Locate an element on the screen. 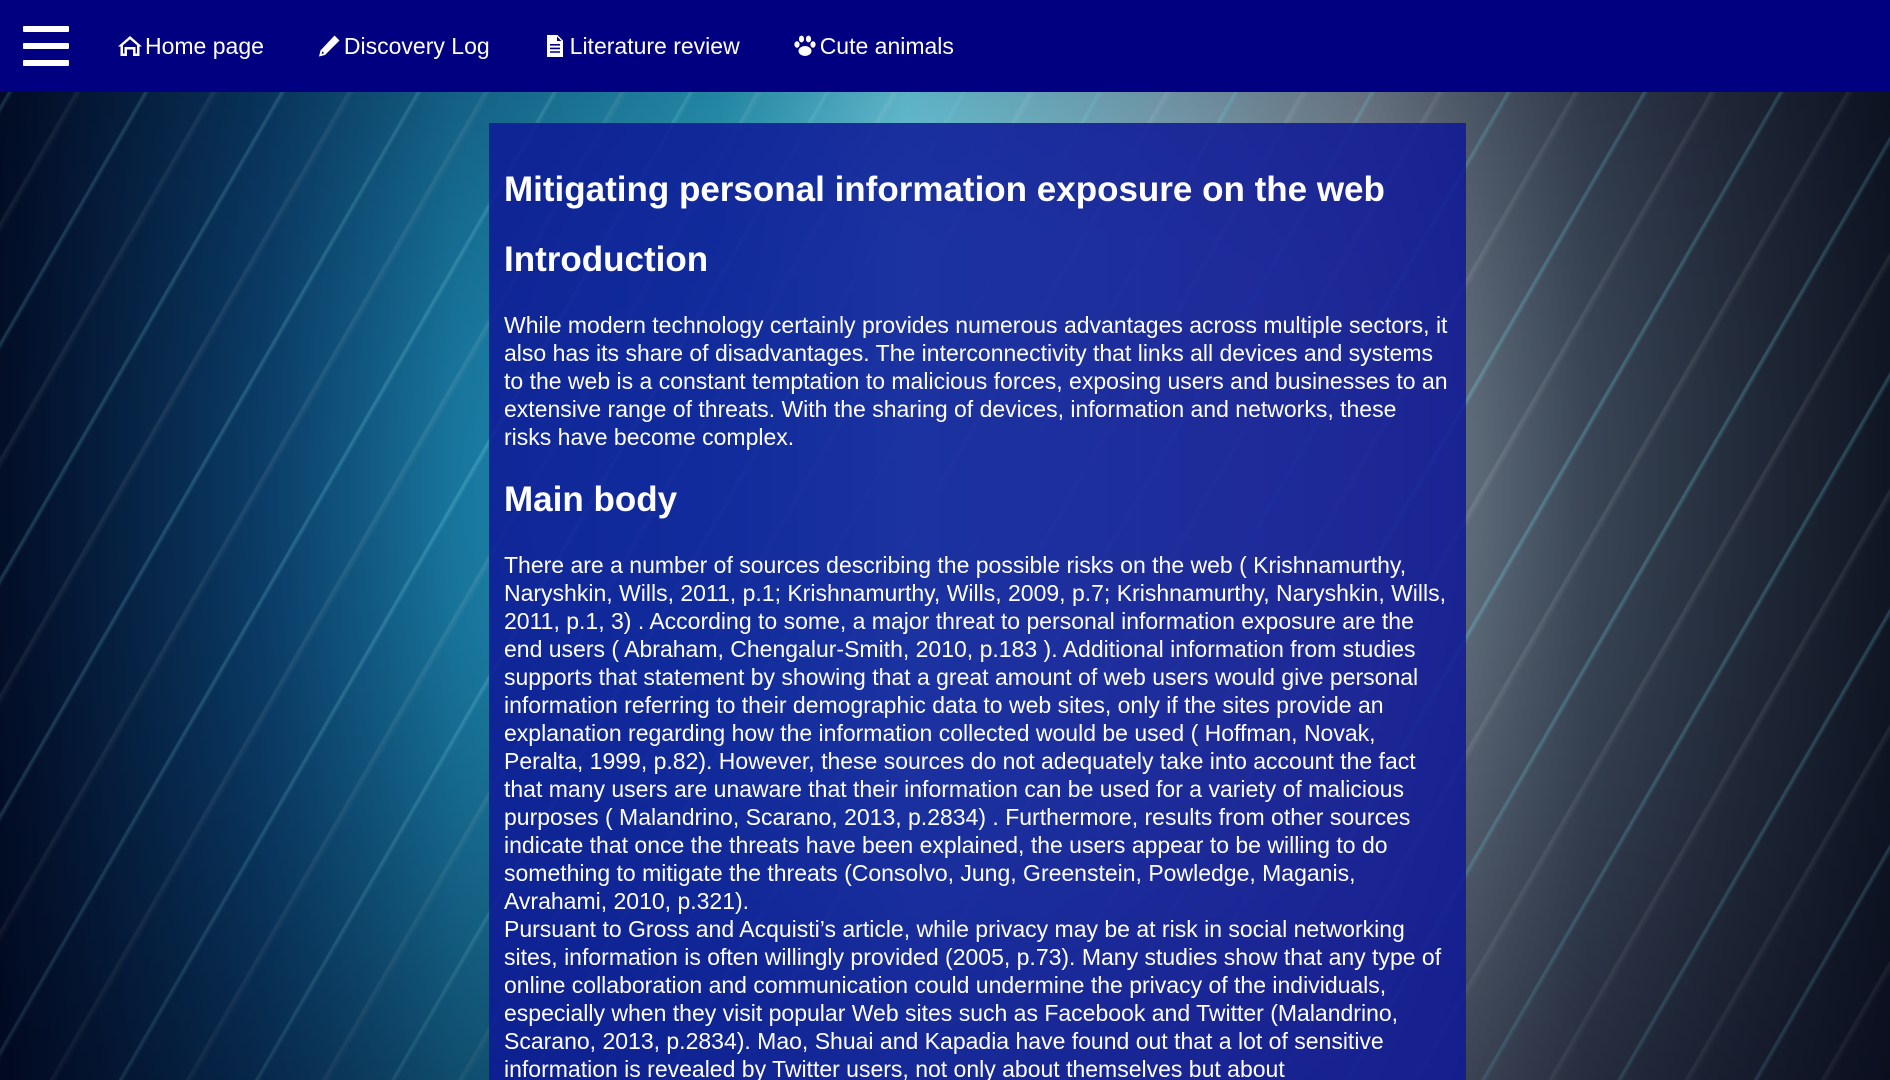  nav-cute-animals-label: Cute animals is located at coordinates (886, 45).